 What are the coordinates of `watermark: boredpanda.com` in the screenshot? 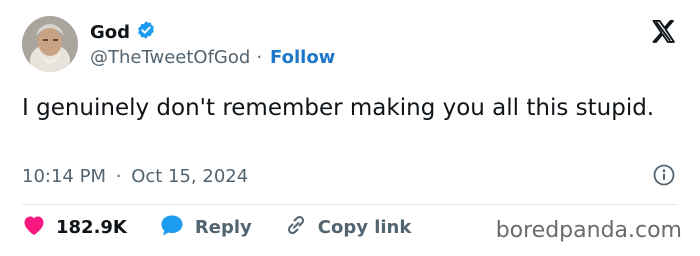 It's located at (588, 230).